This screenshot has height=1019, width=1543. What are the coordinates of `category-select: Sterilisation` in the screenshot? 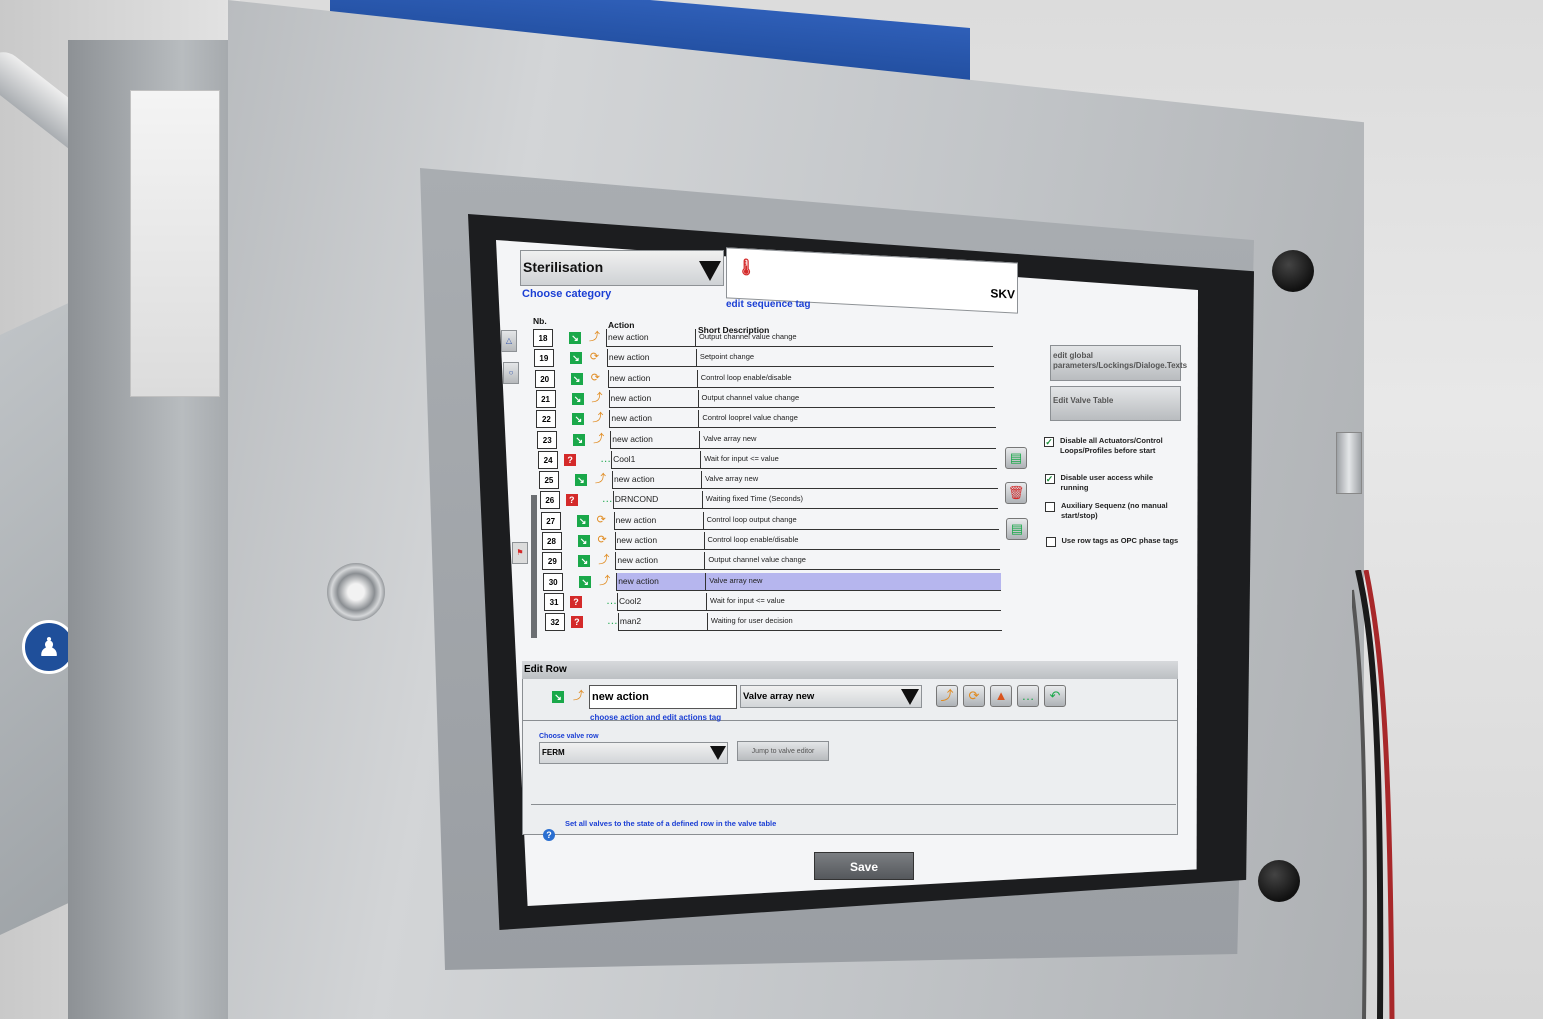 It's located at (622, 268).